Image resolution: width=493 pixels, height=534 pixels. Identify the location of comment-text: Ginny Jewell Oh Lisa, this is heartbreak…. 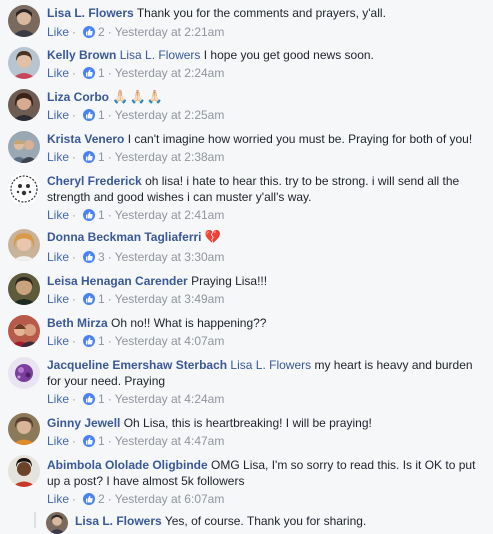
(267, 423).